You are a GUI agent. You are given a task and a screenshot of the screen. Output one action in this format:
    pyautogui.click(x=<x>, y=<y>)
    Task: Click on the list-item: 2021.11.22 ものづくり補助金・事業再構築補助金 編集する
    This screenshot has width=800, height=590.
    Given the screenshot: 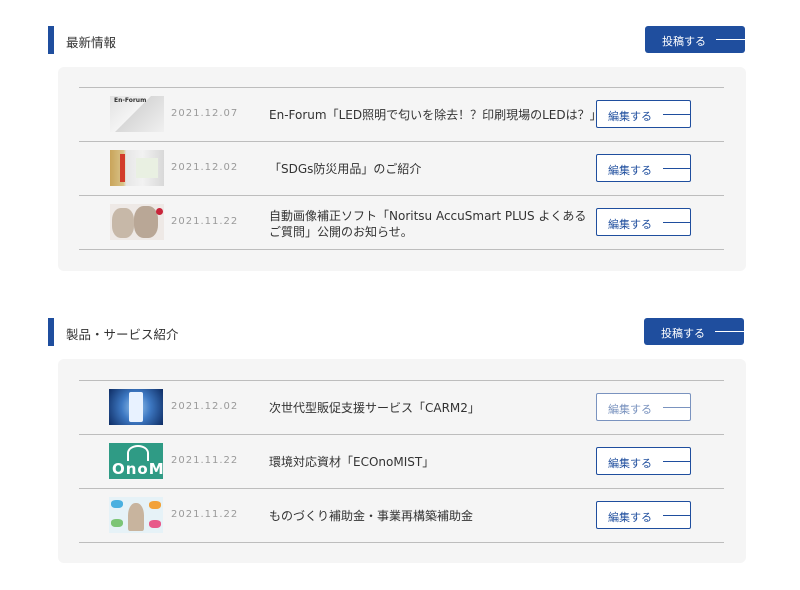 What is the action you would take?
    pyautogui.click(x=401, y=516)
    